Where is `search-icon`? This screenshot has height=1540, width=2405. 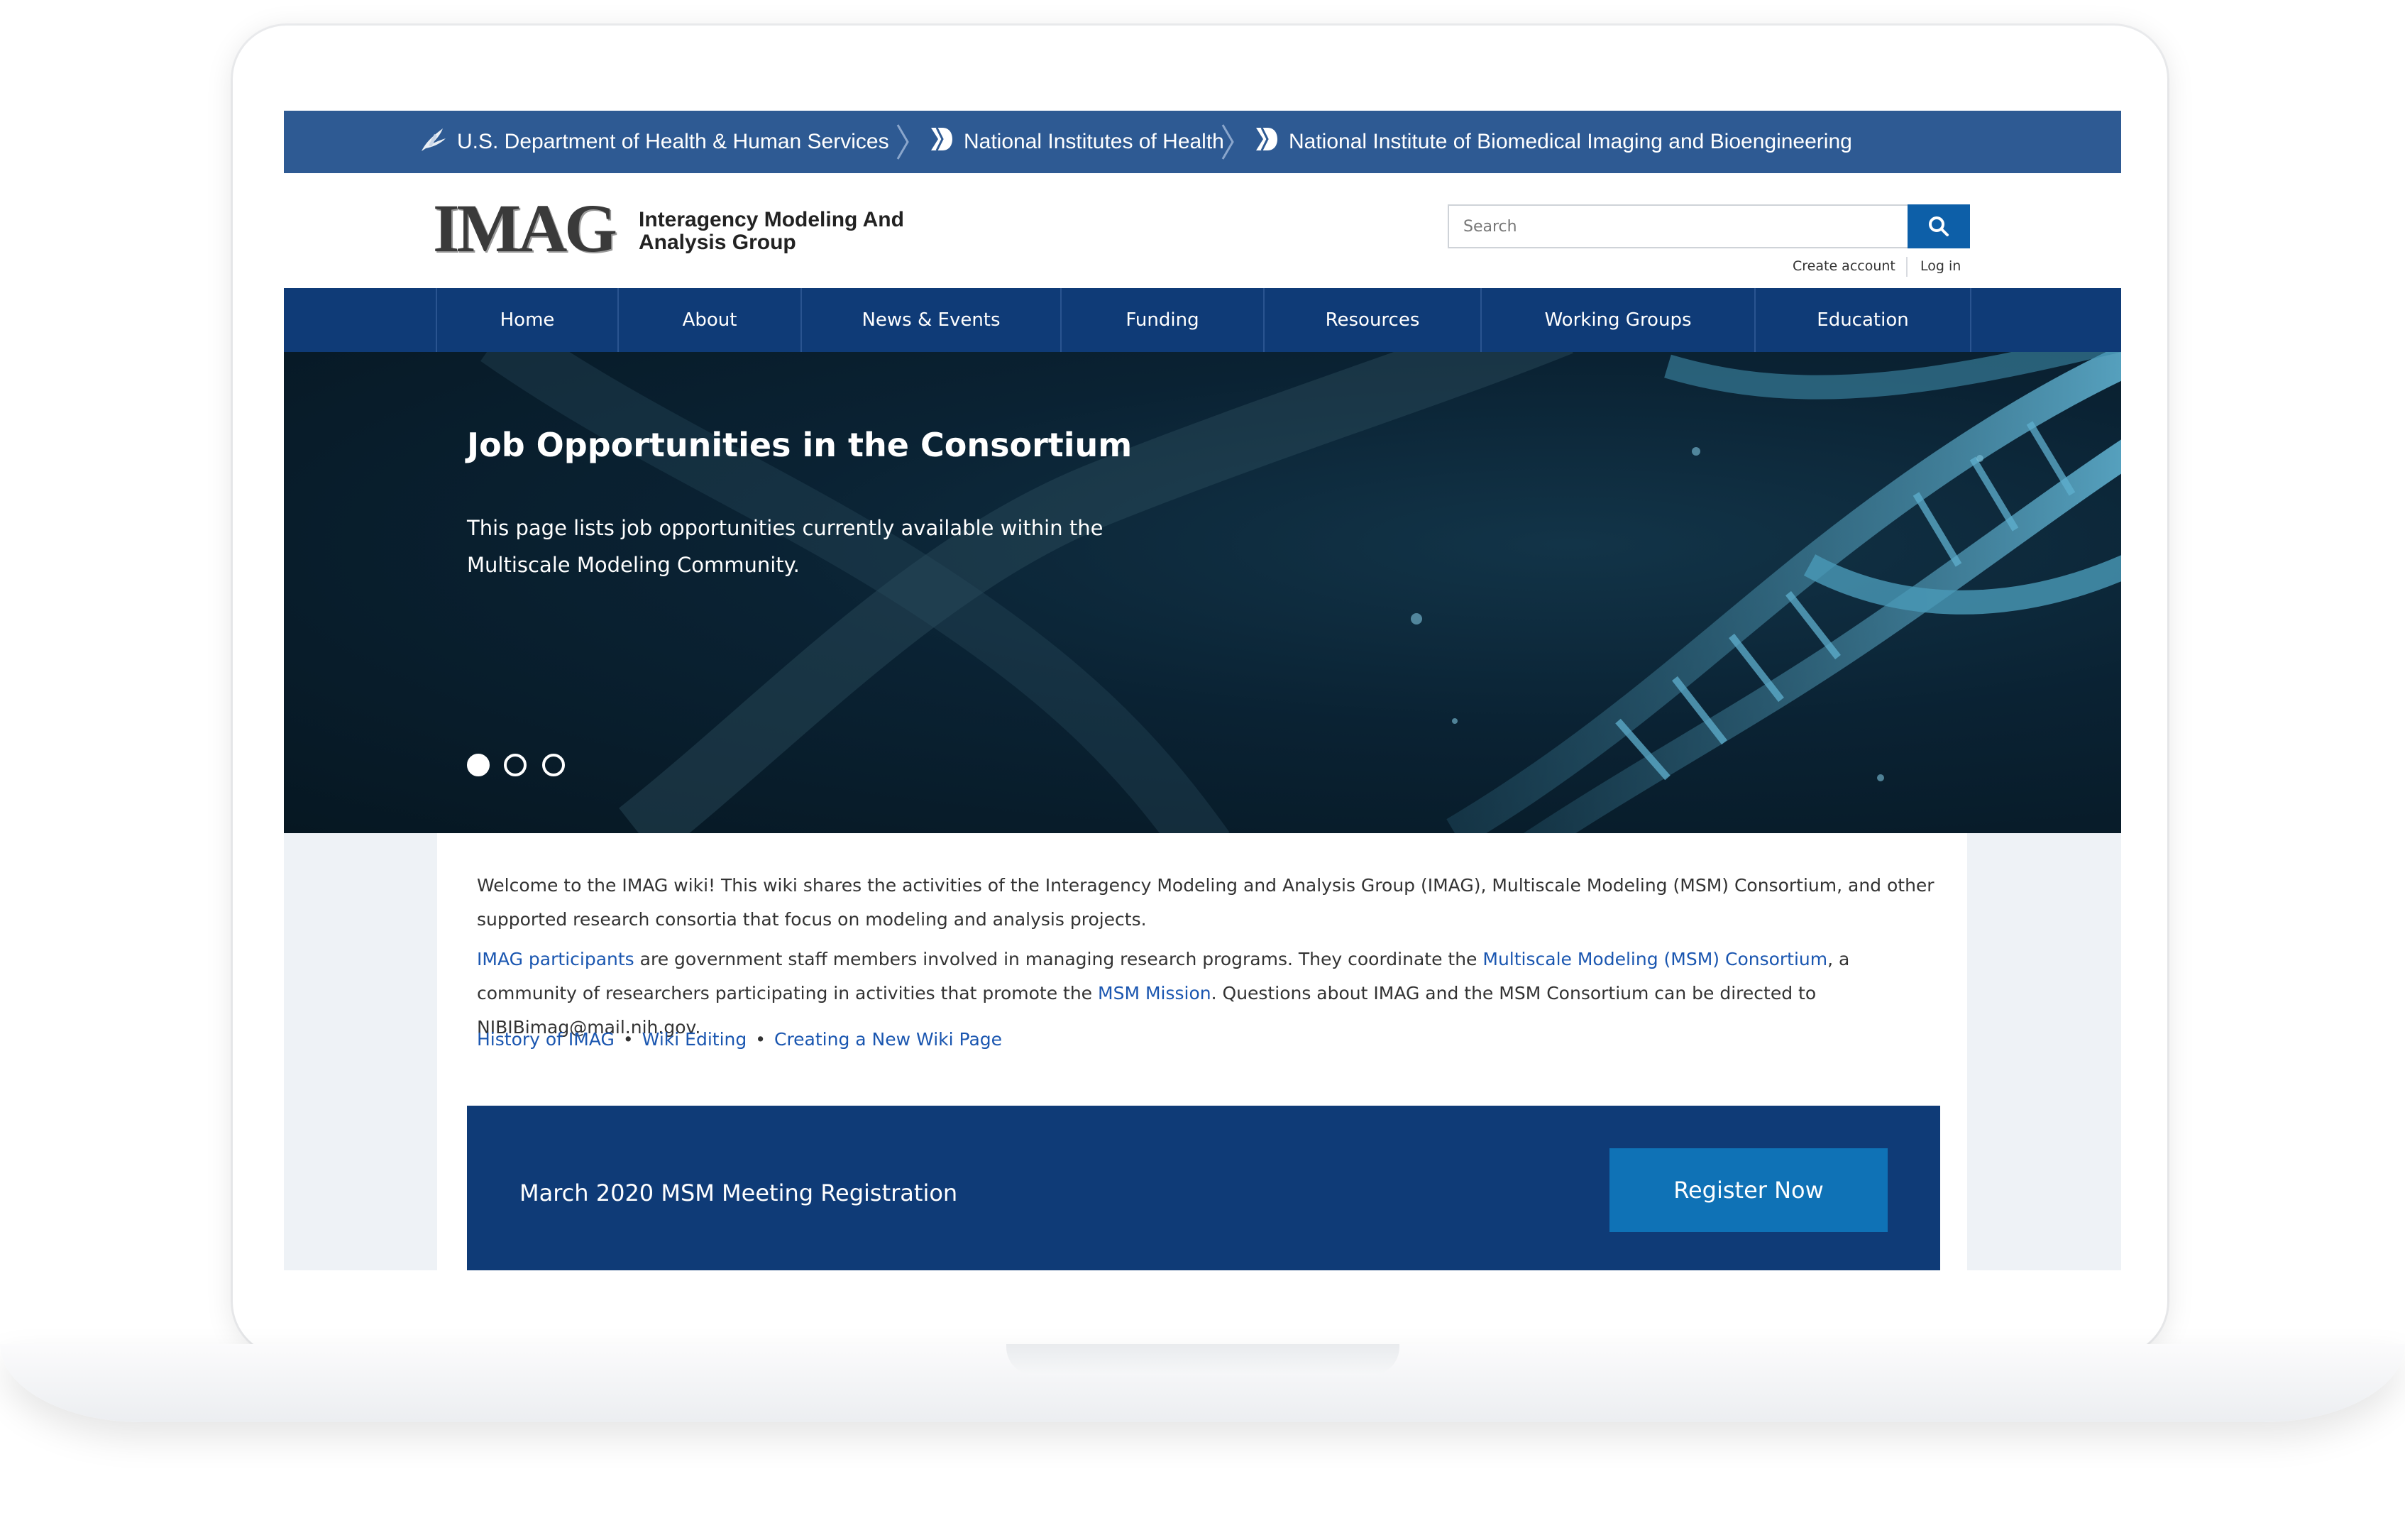
search-icon is located at coordinates (1939, 226).